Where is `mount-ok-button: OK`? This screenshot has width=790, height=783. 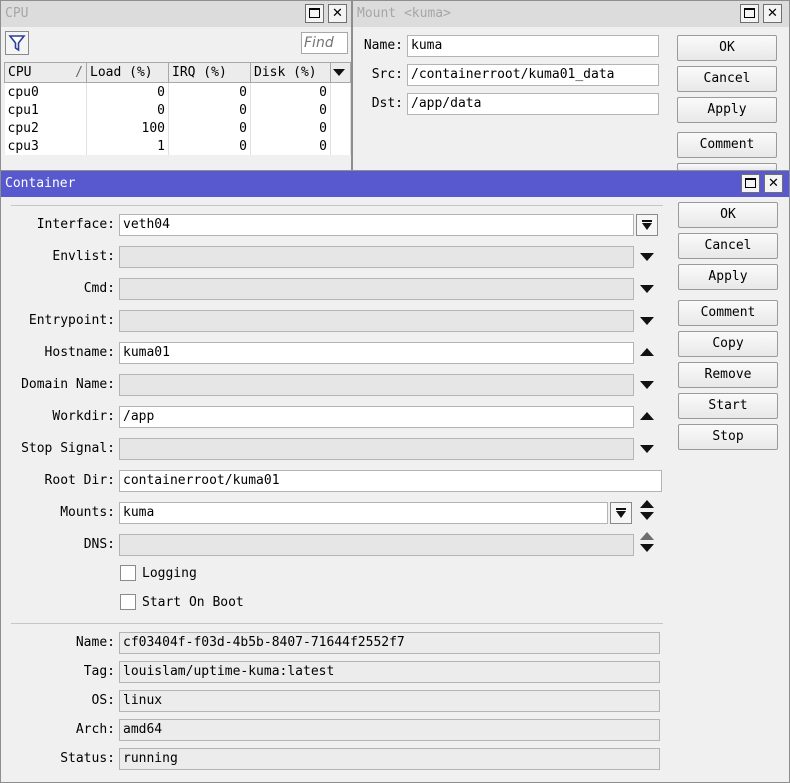 mount-ok-button: OK is located at coordinates (727, 48).